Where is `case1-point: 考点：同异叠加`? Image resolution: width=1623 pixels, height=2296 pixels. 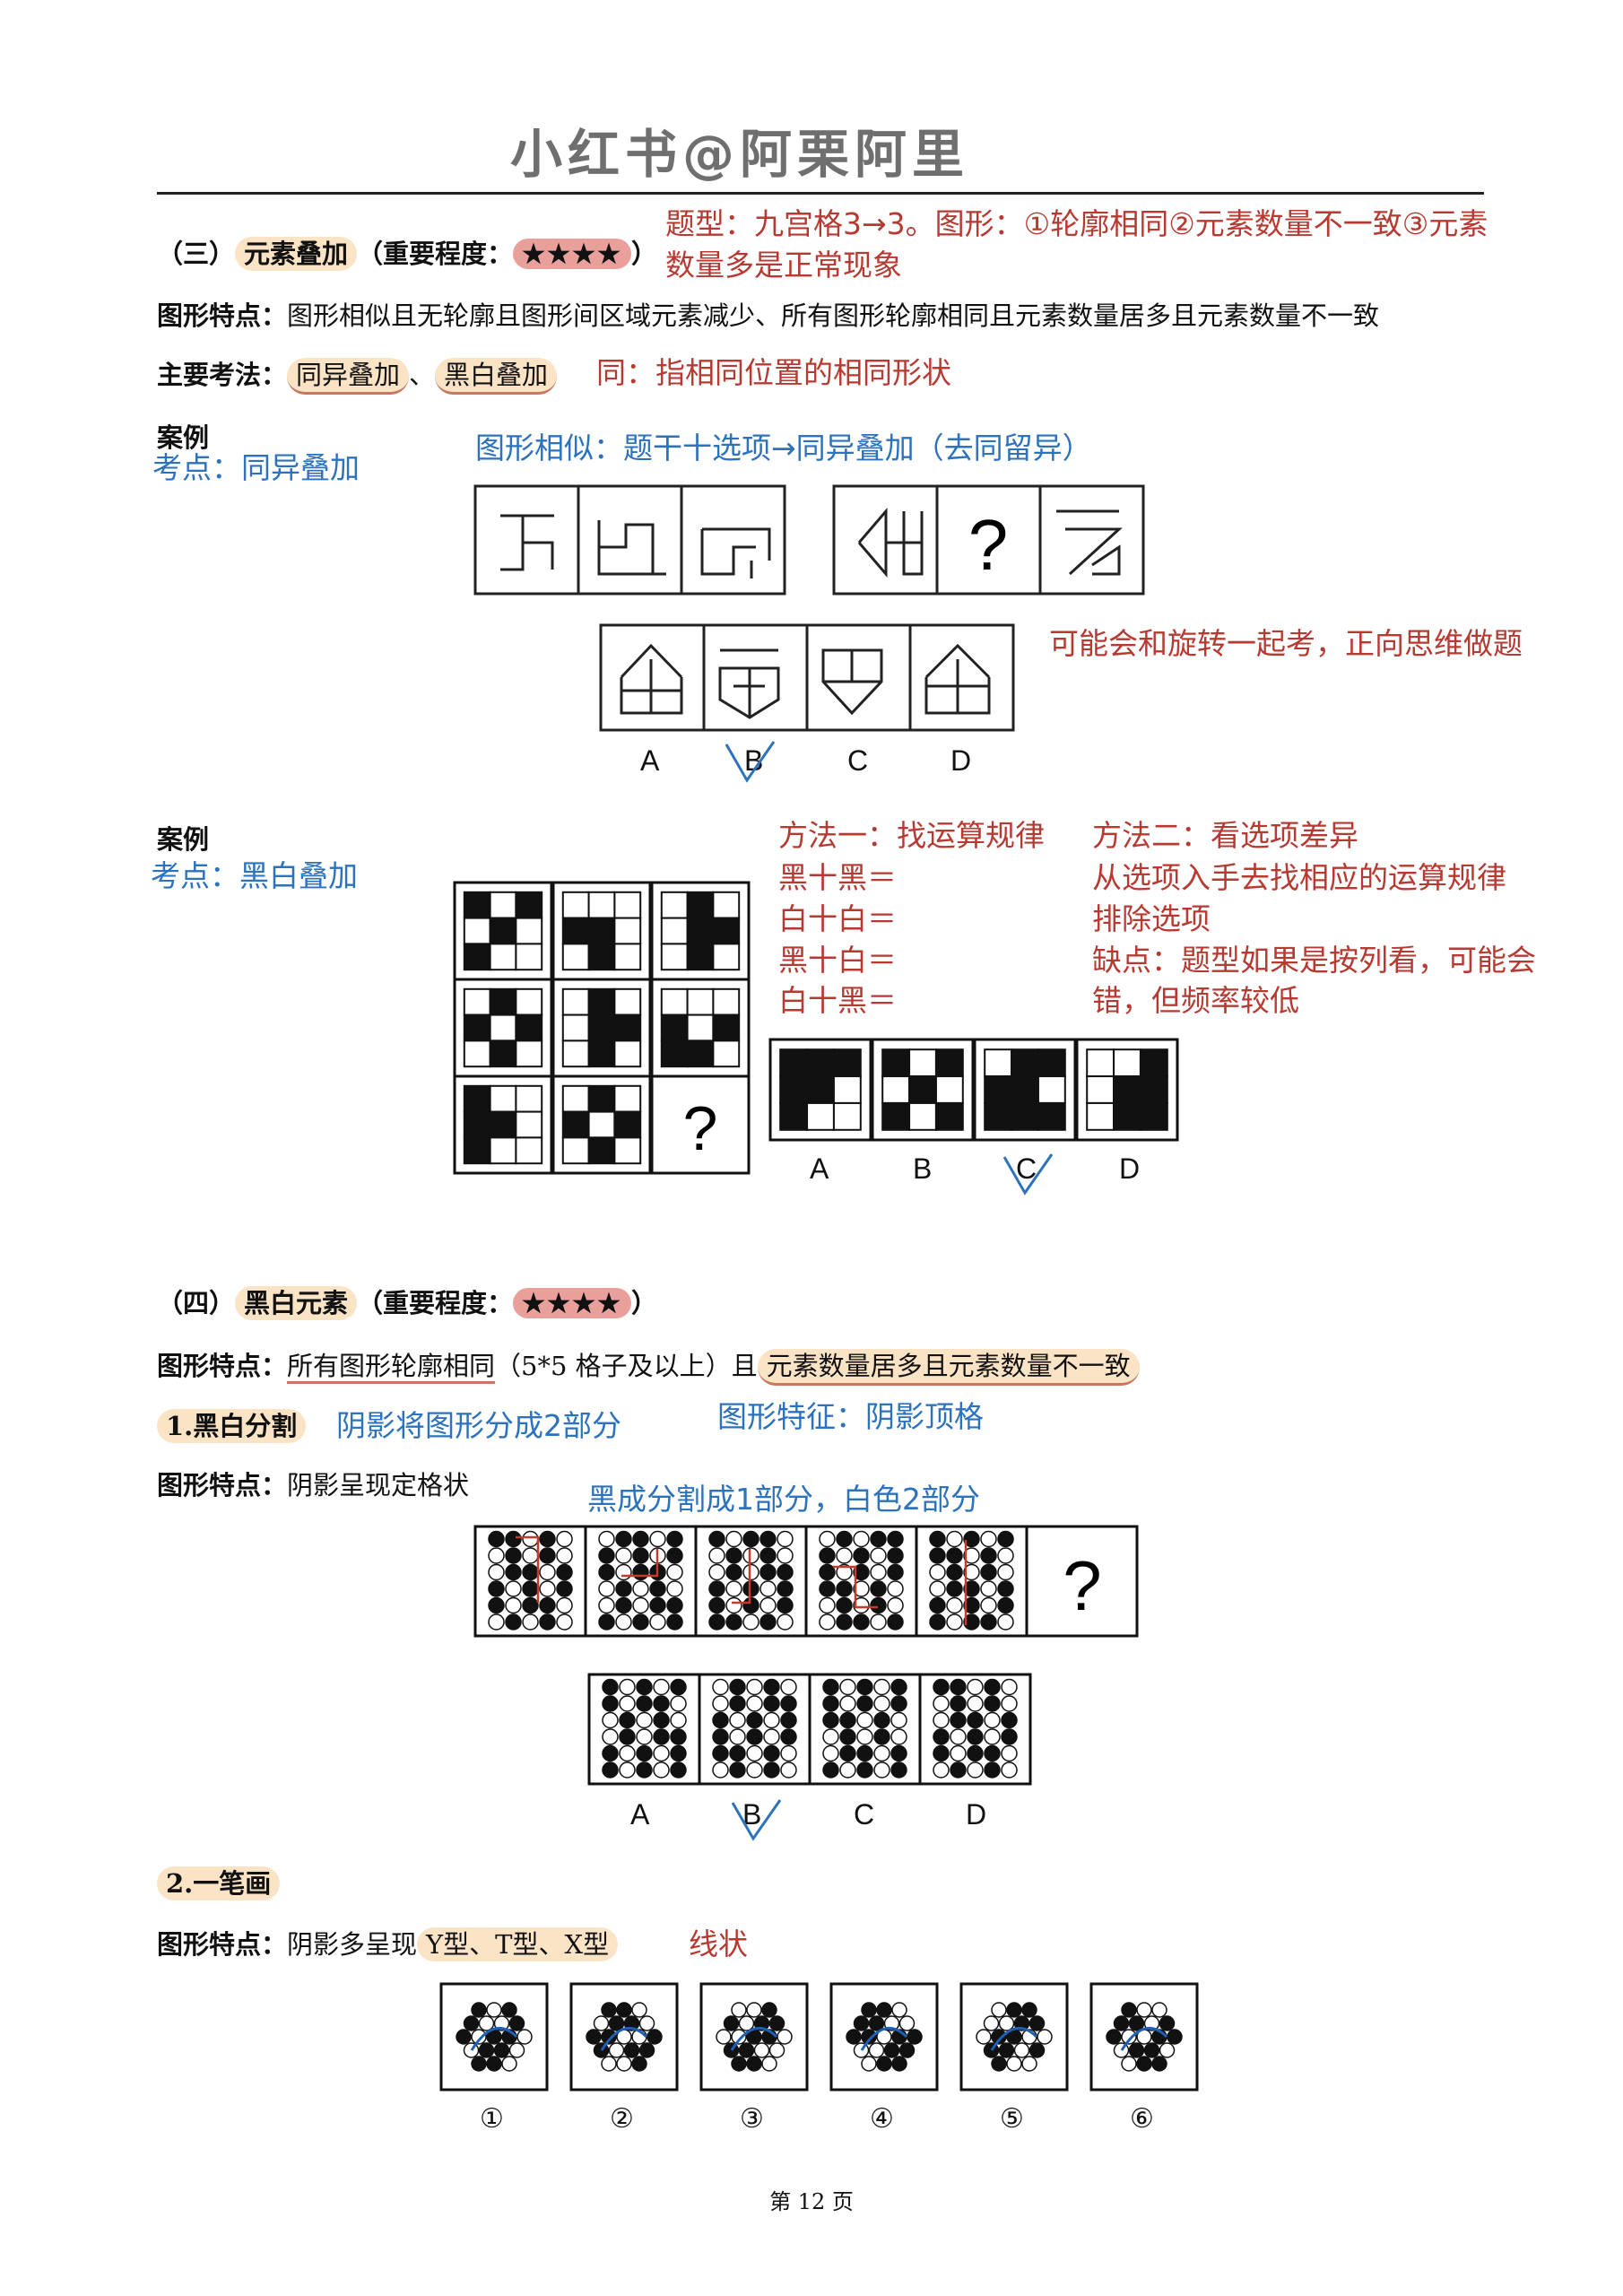
case1-point: 考点：同异叠加 is located at coordinates (256, 467).